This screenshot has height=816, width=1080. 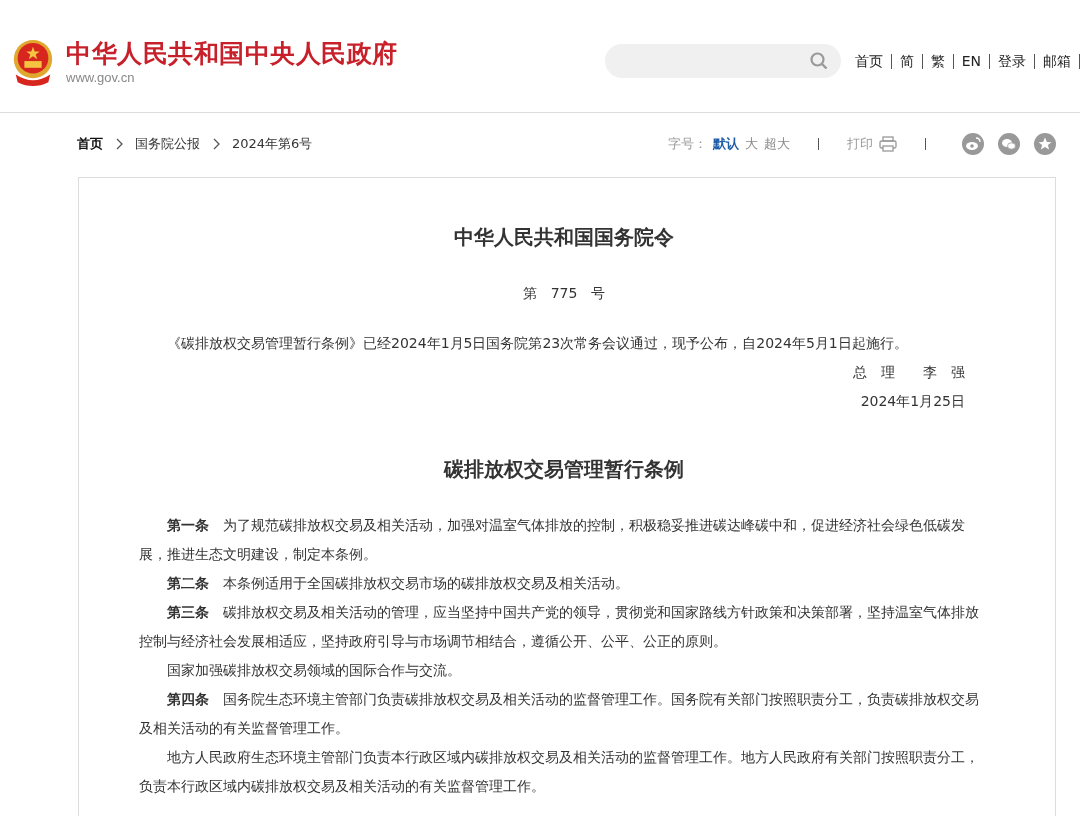 I want to click on article-paragraph: 第四条 国务院生态环境主管部门负责碳排放权交易及相关活动的监督管理工作。国务院有关部门按照职责分工，负责碳排放权交易及相关活动的有关监督管理工作。, so click(x=559, y=714).